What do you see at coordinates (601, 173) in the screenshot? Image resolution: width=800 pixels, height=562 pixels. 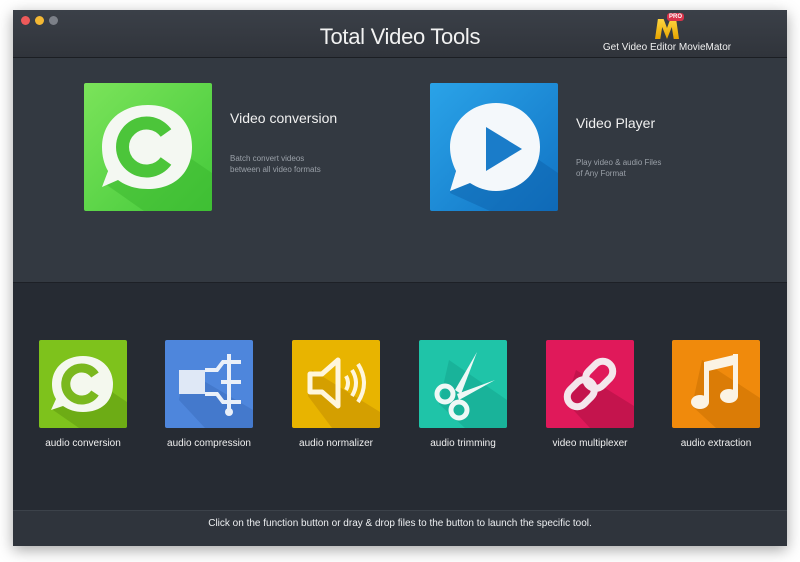 I see `feature-desc-line: of Any Format` at bounding box center [601, 173].